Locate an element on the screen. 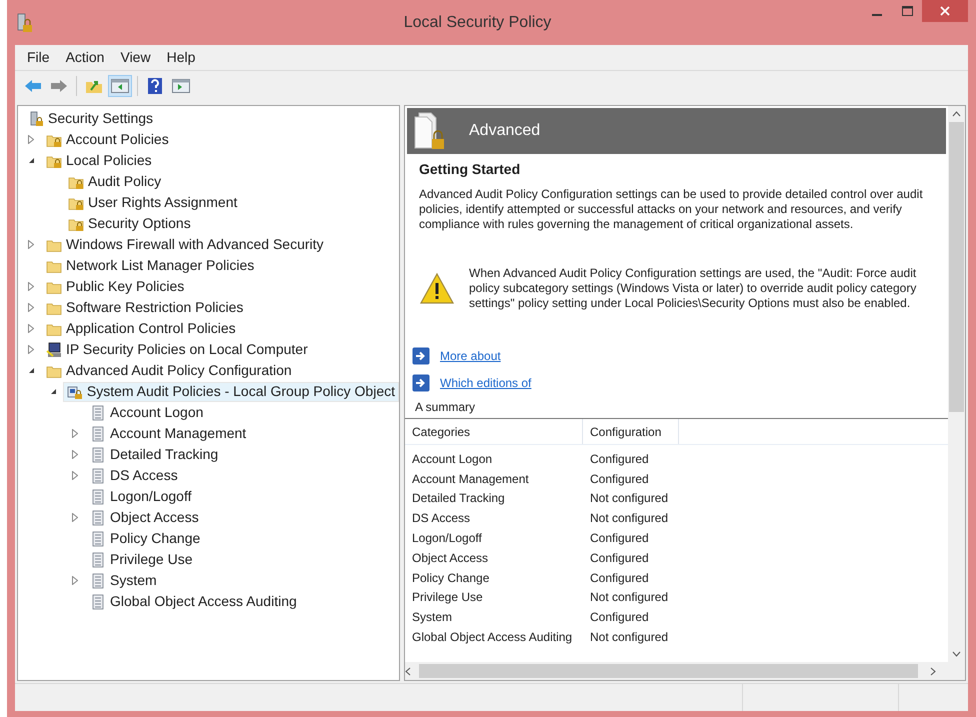 The width and height of the screenshot is (976, 717). table-cell-text: Global Object Access Auditing is located at coordinates (492, 637).